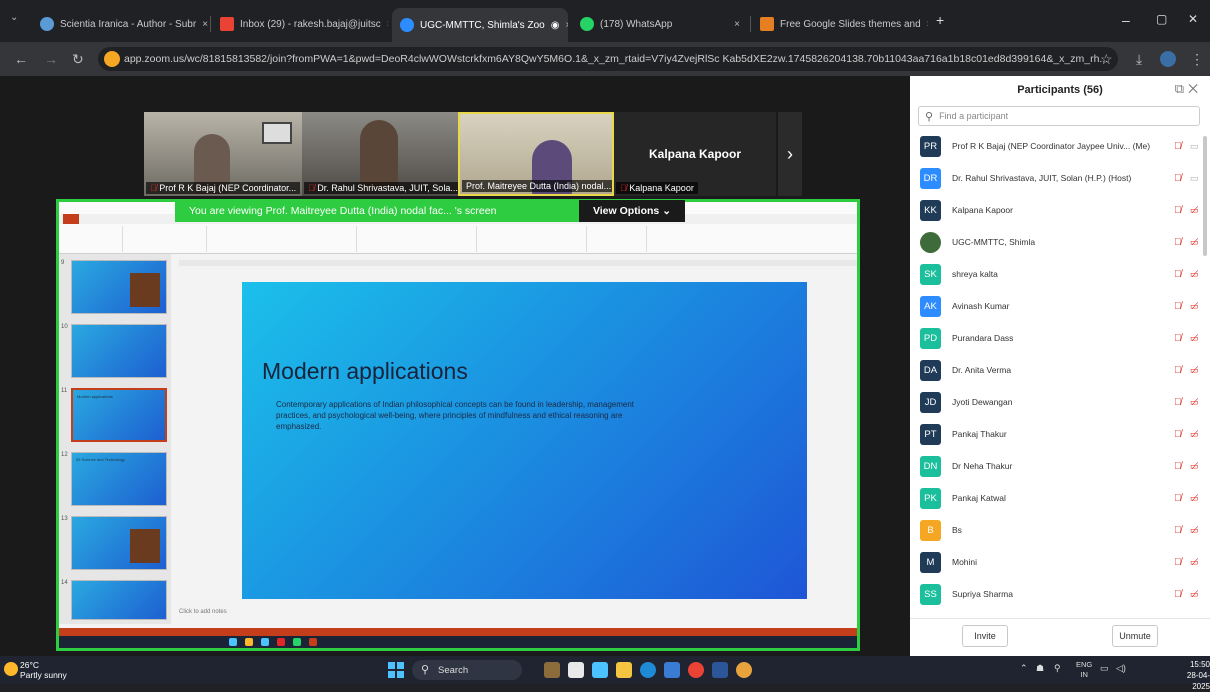 Image resolution: width=1210 pixels, height=692 pixels. I want to click on notes-placeholder: Click to add notes, so click(203, 612).